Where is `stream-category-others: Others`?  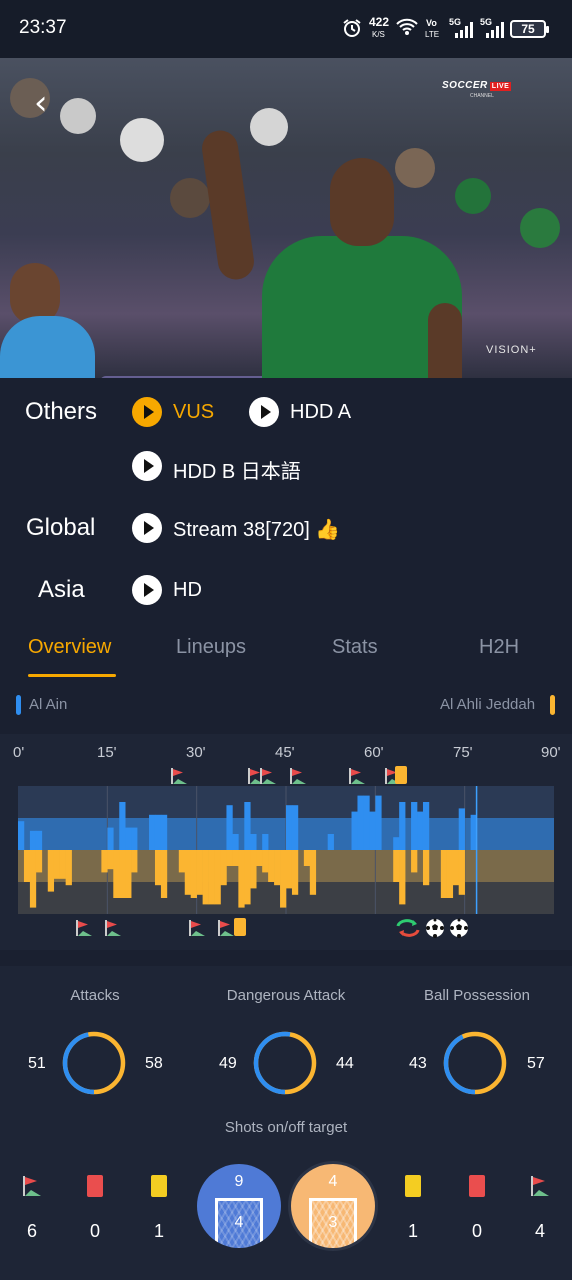 stream-category-others: Others is located at coordinates (61, 411).